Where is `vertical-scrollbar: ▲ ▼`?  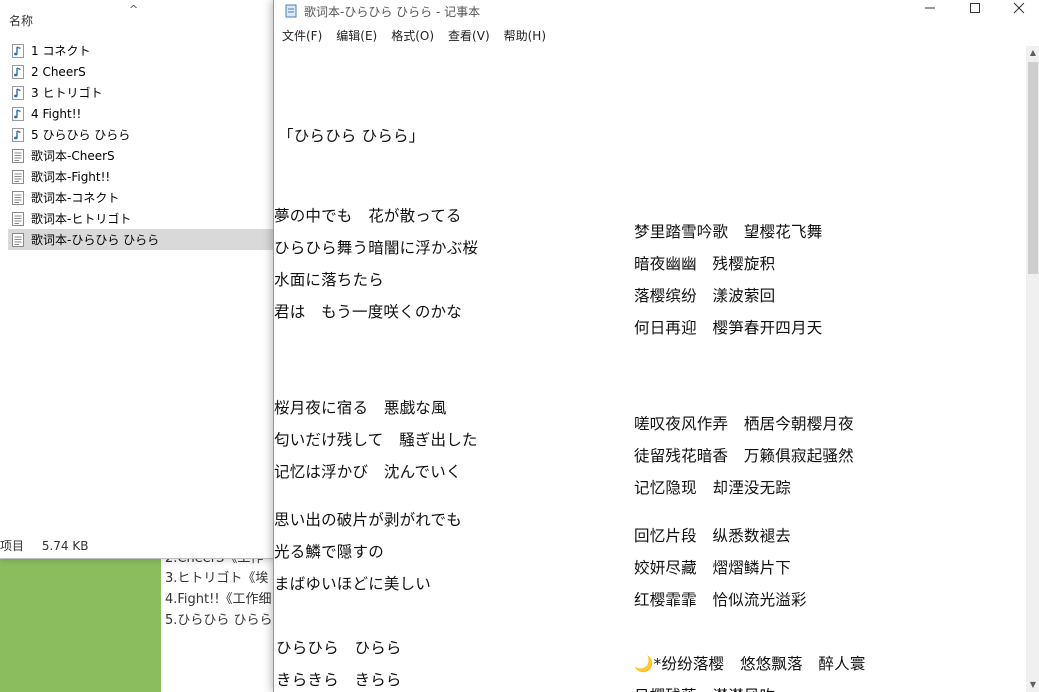
vertical-scrollbar: ▲ ▼ is located at coordinates (1032, 369).